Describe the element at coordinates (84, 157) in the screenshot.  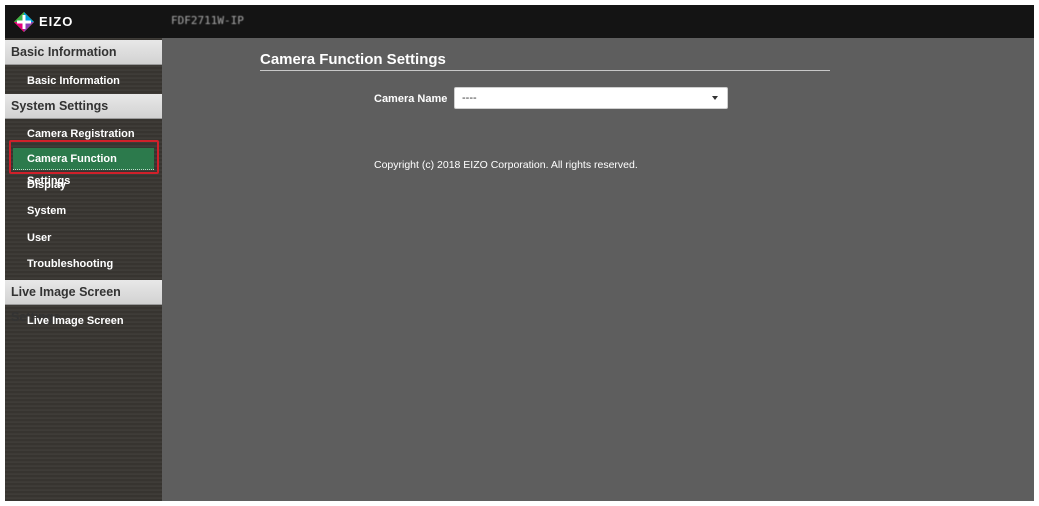
I see `highlight-box` at that location.